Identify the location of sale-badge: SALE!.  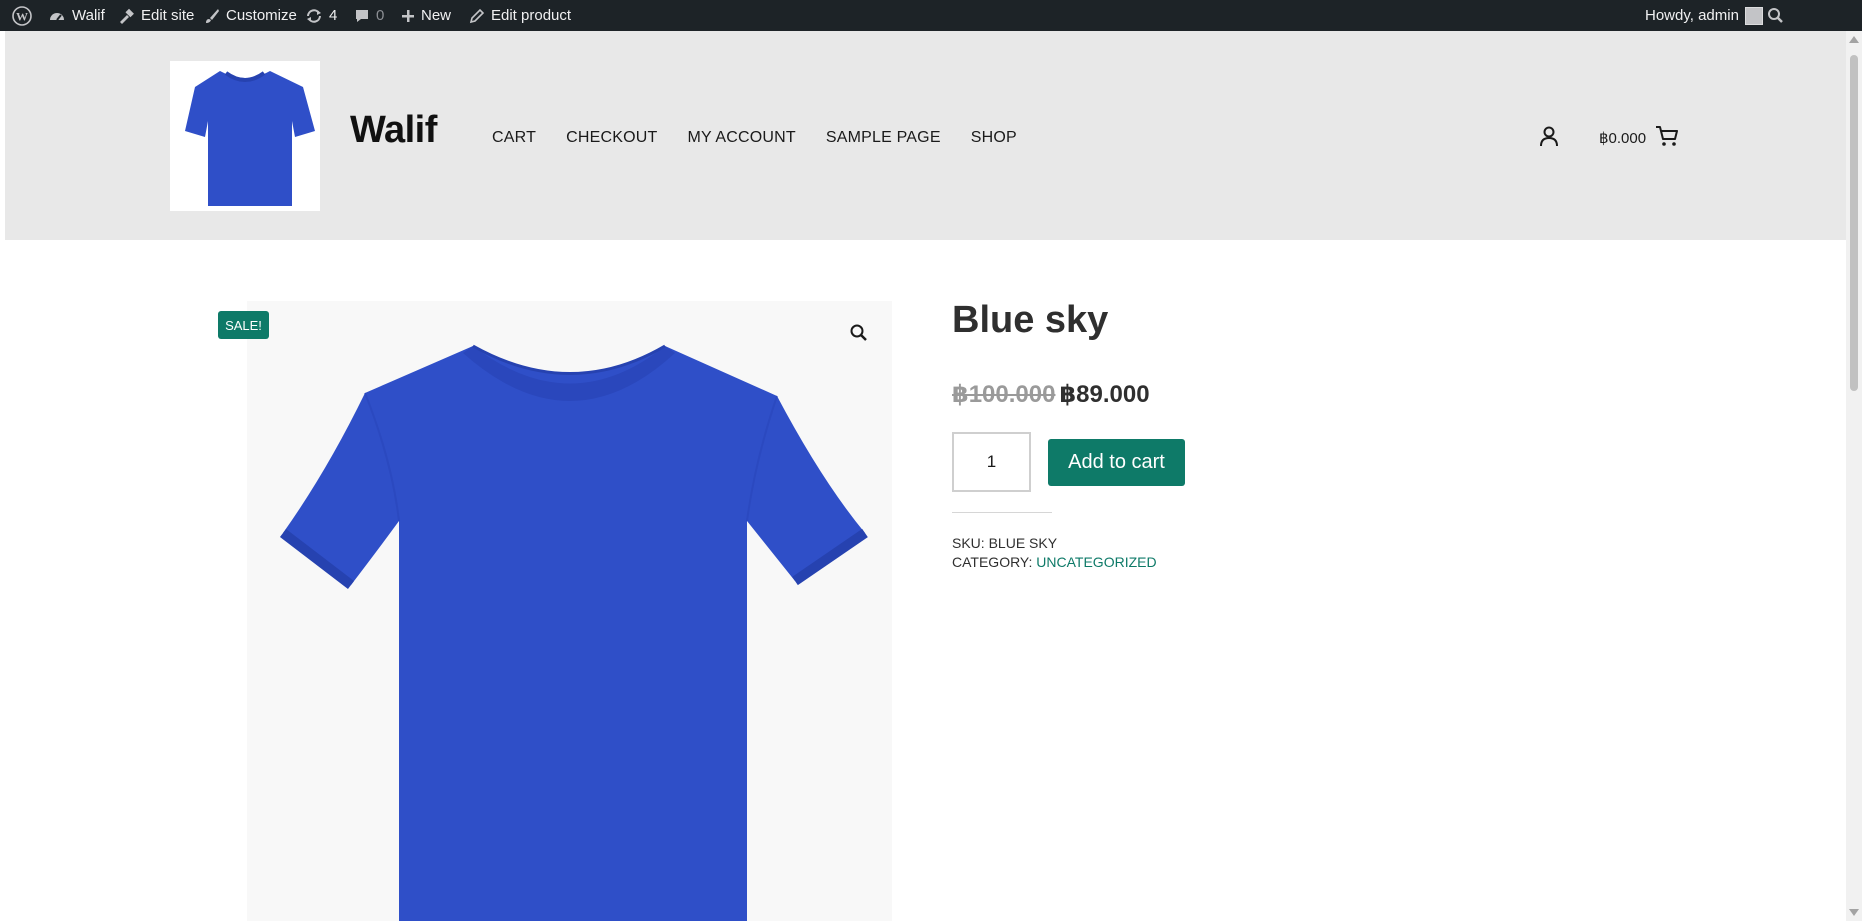
(243, 325).